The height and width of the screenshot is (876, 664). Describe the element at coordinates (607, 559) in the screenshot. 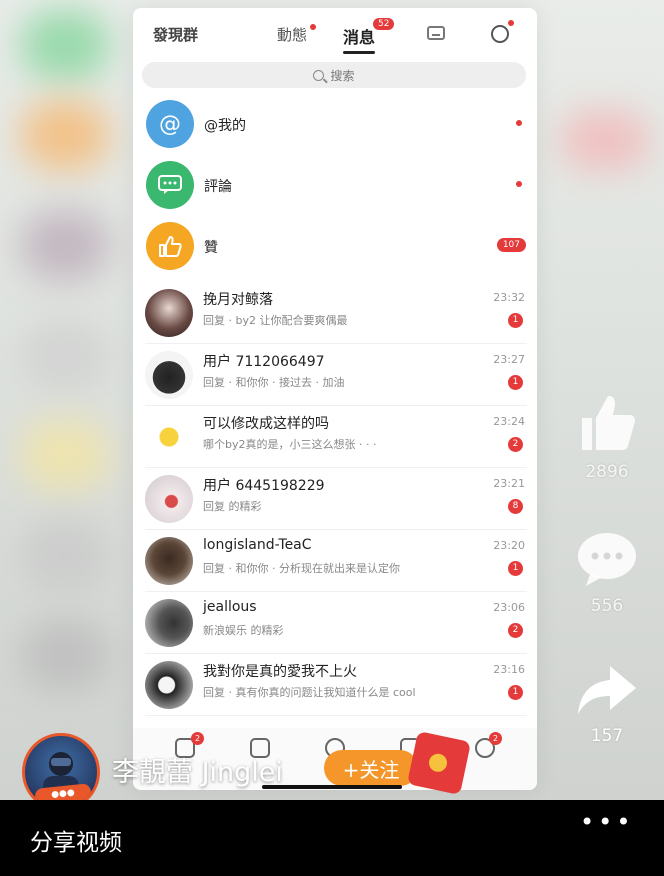

I see `comment-icon` at that location.